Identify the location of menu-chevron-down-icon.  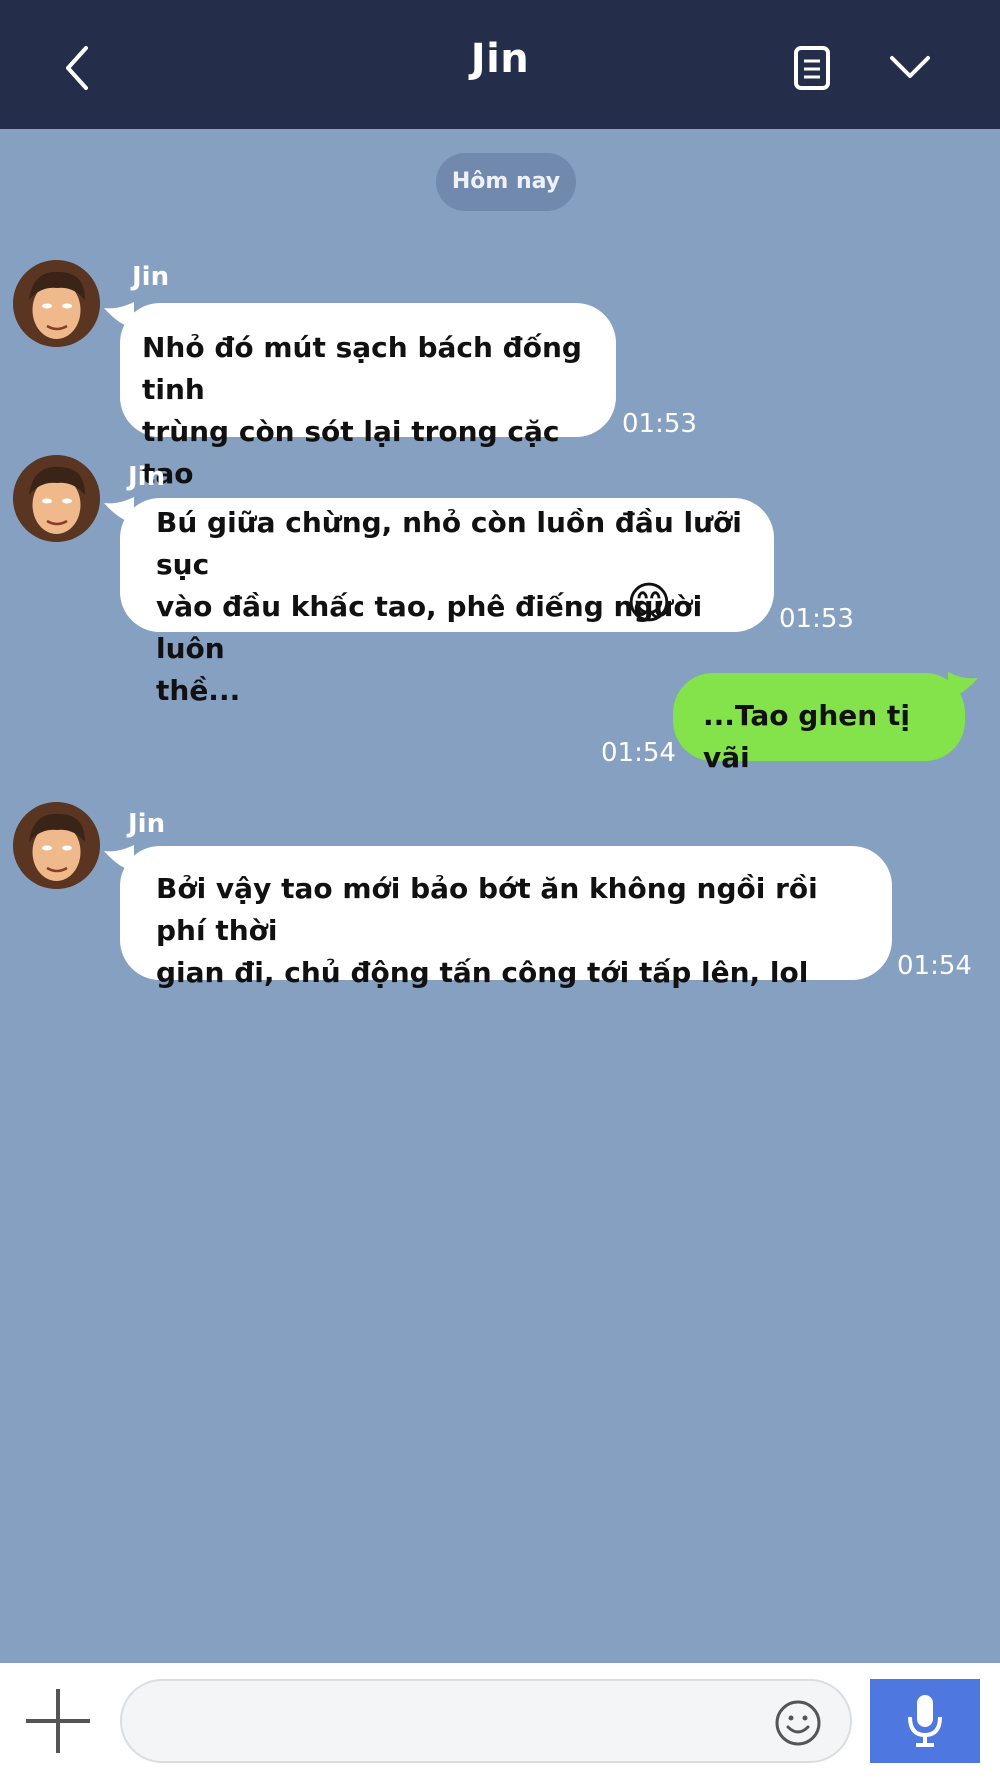
(910, 67).